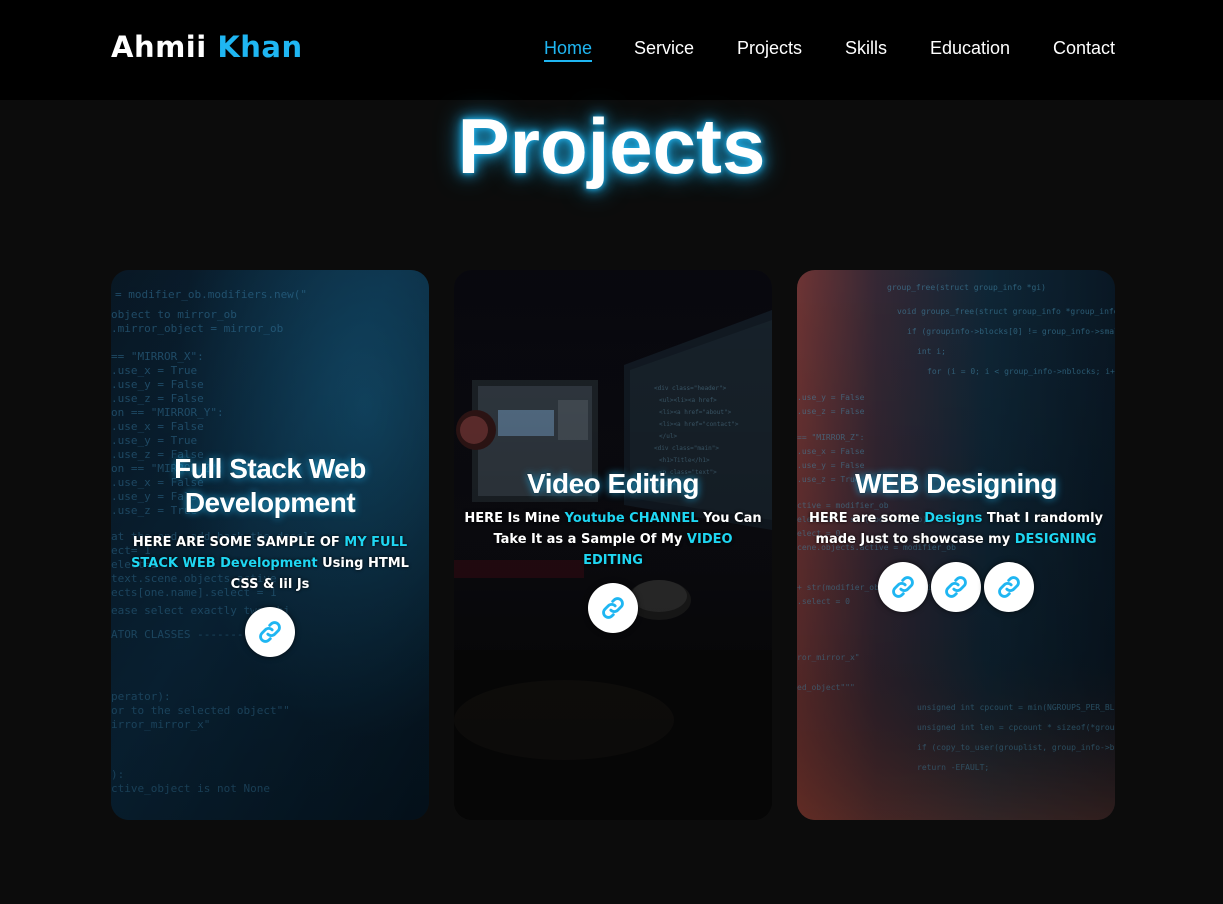 This screenshot has height=904, width=1223. Describe the element at coordinates (1084, 48) in the screenshot. I see `nav-contact: Contact` at that location.